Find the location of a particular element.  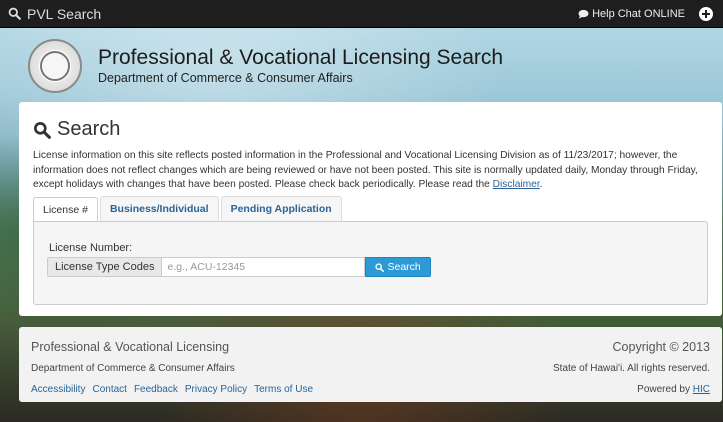

powered-by-label: Powered by is located at coordinates (665, 389).